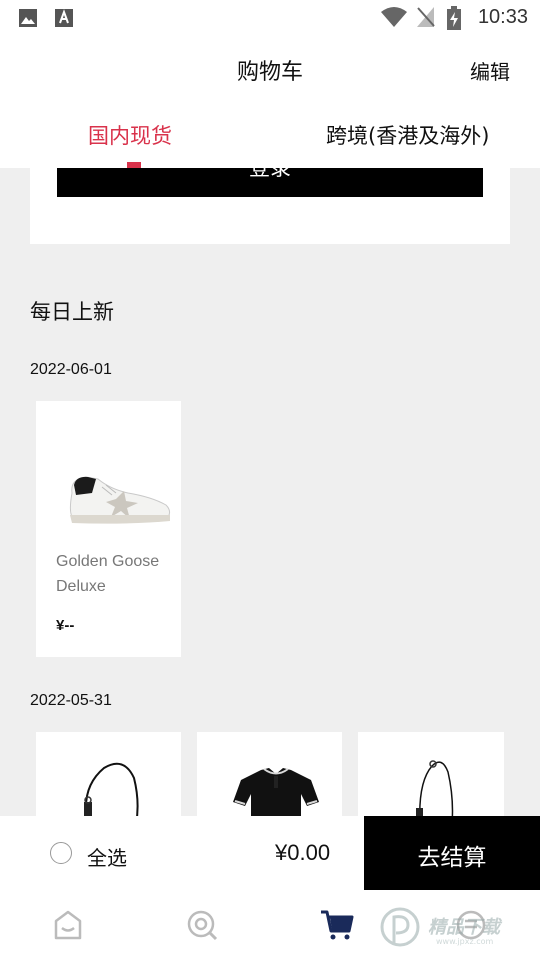 This screenshot has height=960, width=540. What do you see at coordinates (502, 17) in the screenshot?
I see `clock: 10:33` at bounding box center [502, 17].